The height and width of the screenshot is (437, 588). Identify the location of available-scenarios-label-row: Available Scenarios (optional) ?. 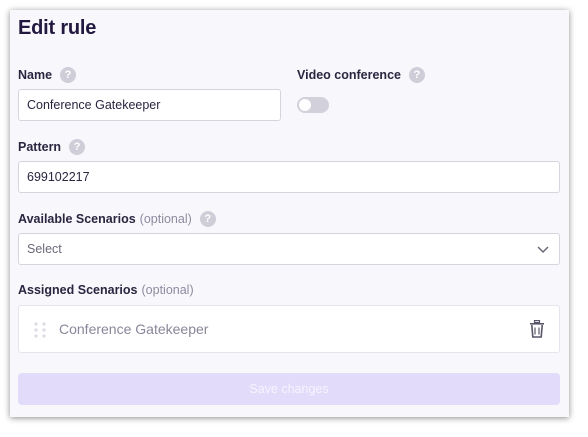
(117, 219).